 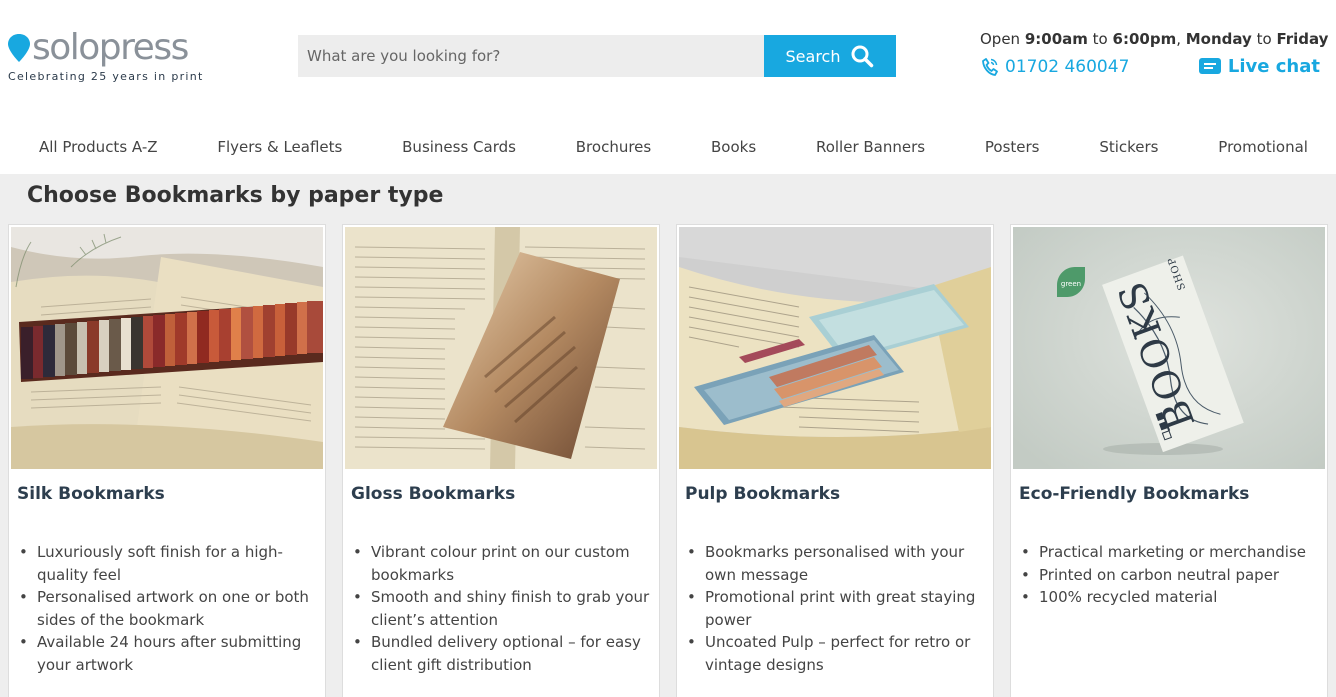 What do you see at coordinates (1263, 147) in the screenshot?
I see `nav-item-promotional: Promotional` at bounding box center [1263, 147].